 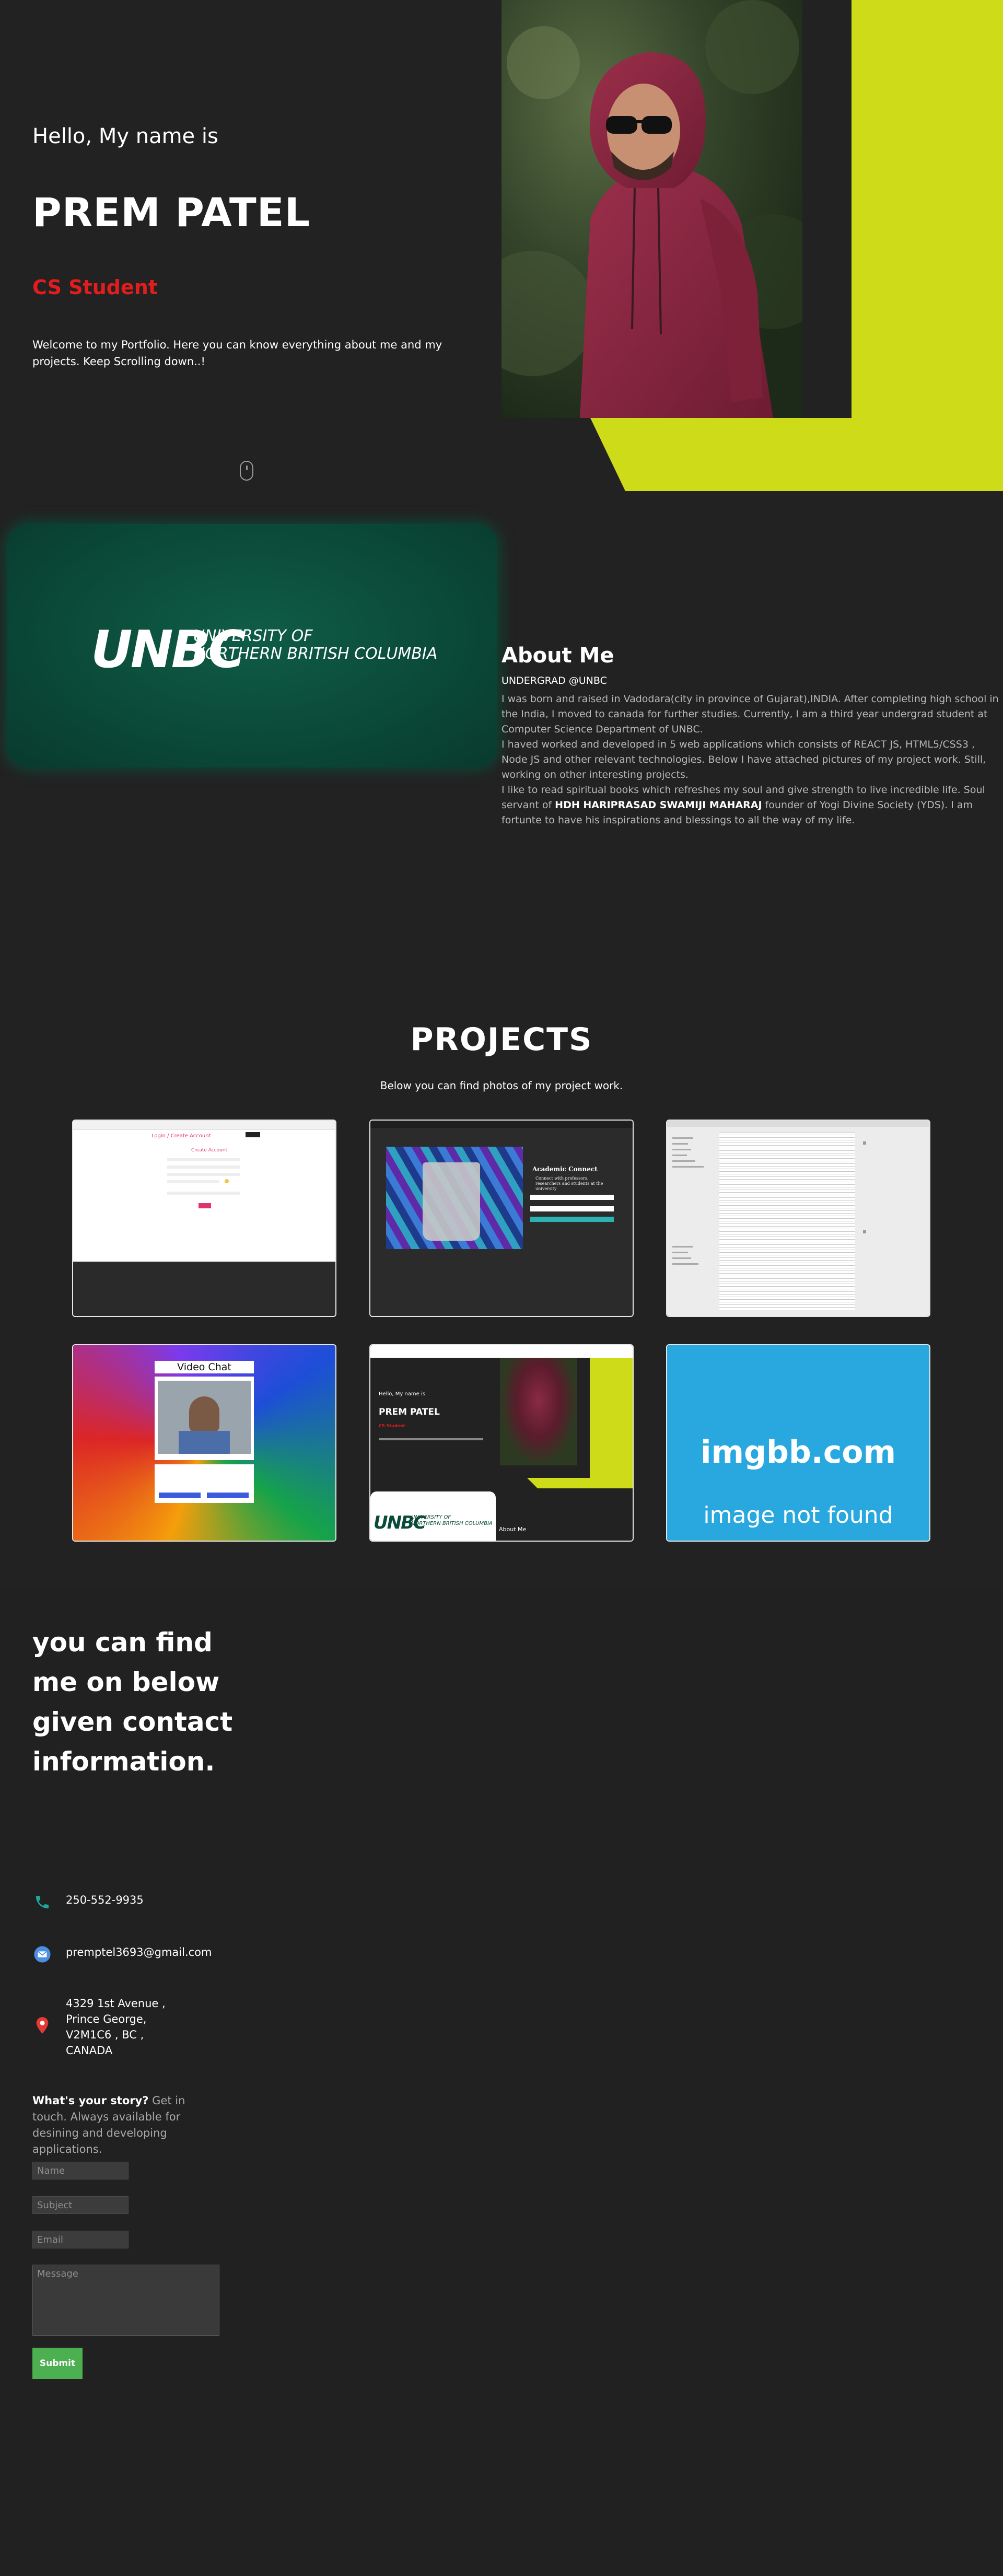 What do you see at coordinates (452, 1523) in the screenshot?
I see `project5-logo-line2: NORTHERN BRITISH COLUMBIA` at bounding box center [452, 1523].